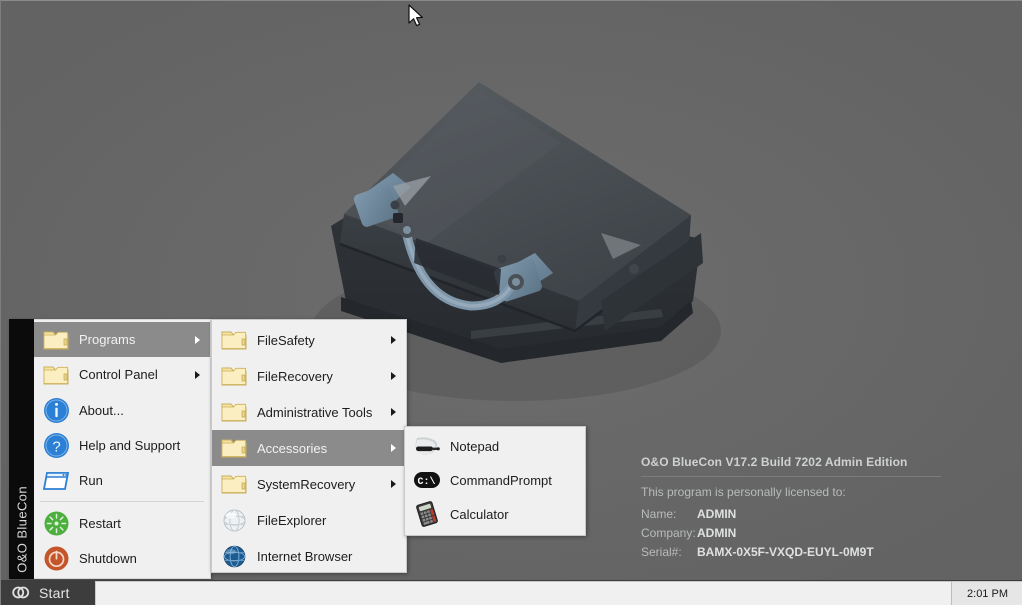 The image size is (1022, 605). I want to click on info-icon, so click(56, 410).